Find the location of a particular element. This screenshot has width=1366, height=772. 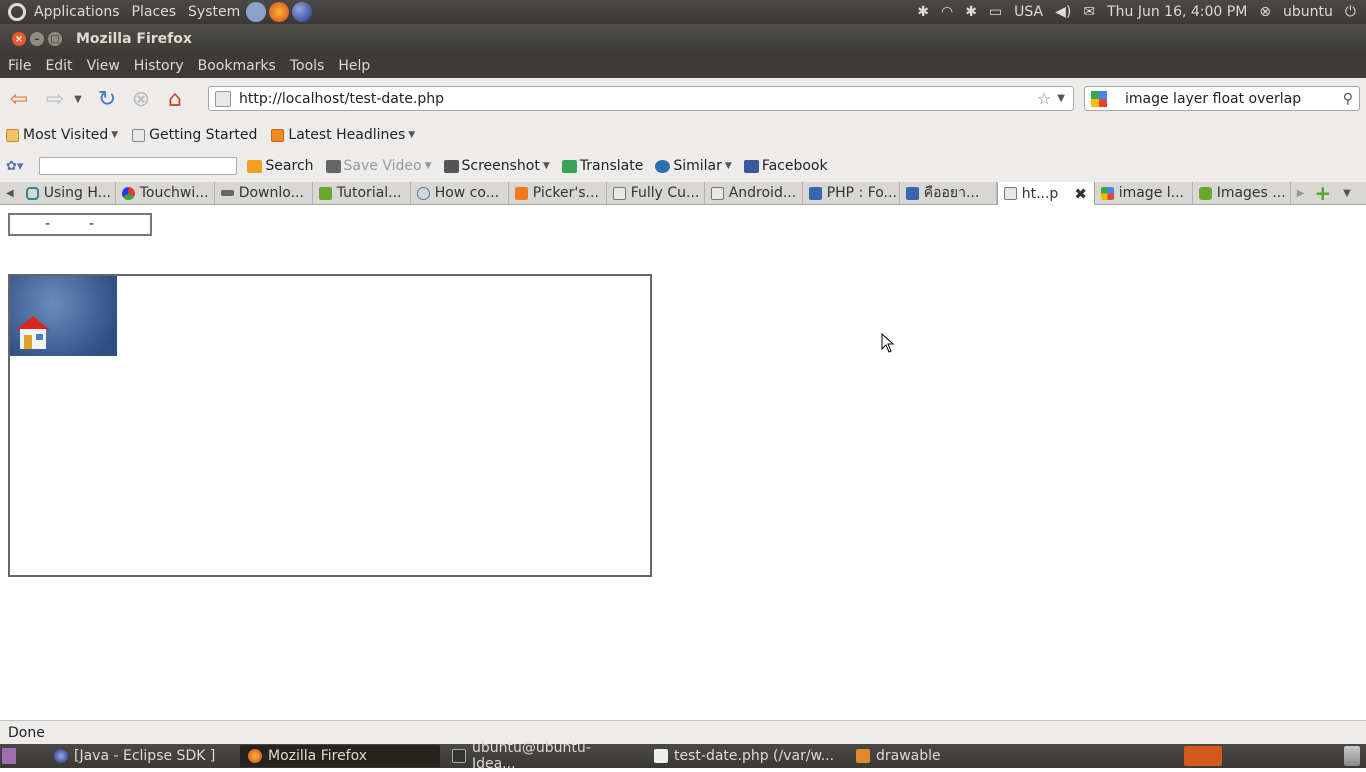

url-text: http://localhost/test-date.php is located at coordinates (341, 99).